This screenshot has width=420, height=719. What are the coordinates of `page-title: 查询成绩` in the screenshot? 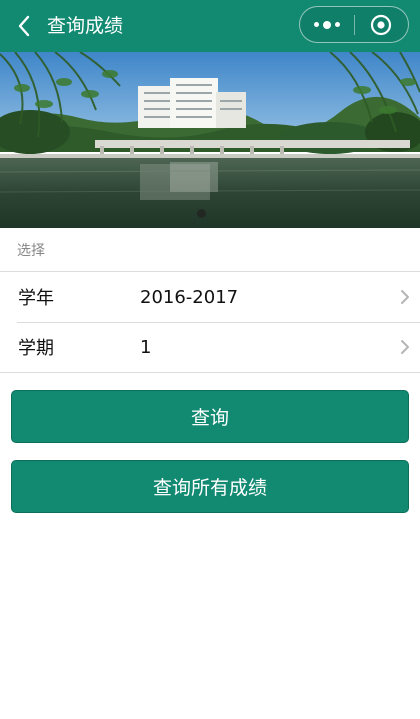 It's located at (85, 26).